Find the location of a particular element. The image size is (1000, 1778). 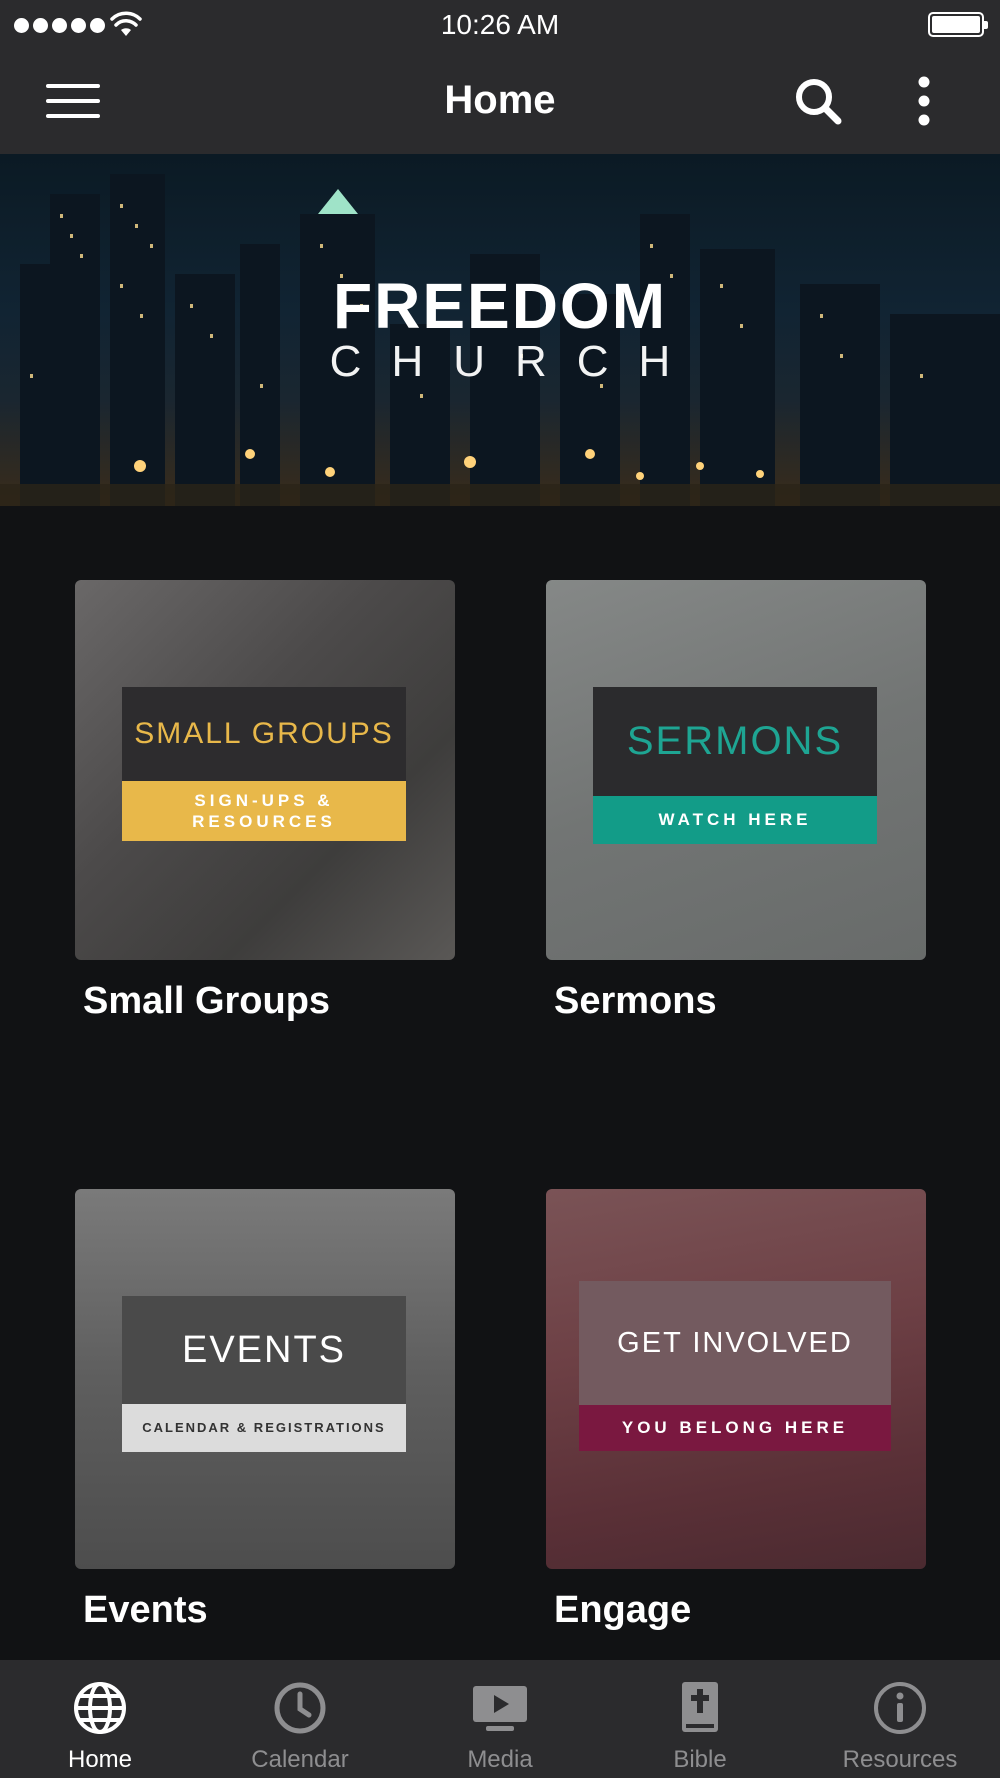

banner-title: FREEDOM is located at coordinates (500, 306).